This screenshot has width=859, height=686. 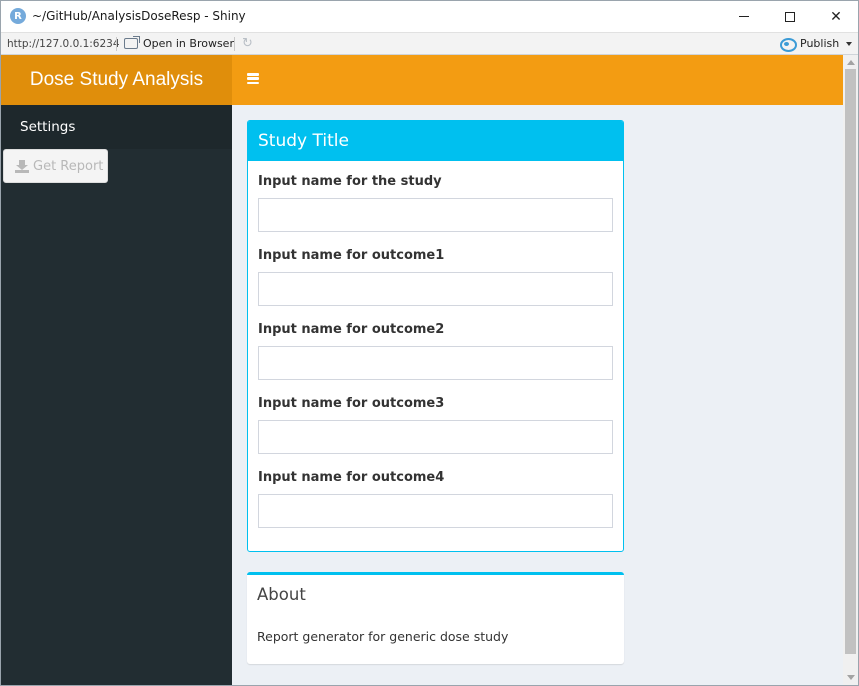 What do you see at coordinates (139, 16) in the screenshot?
I see `window-title: ~/GitHub/AnalysisDoseResp - Shiny` at bounding box center [139, 16].